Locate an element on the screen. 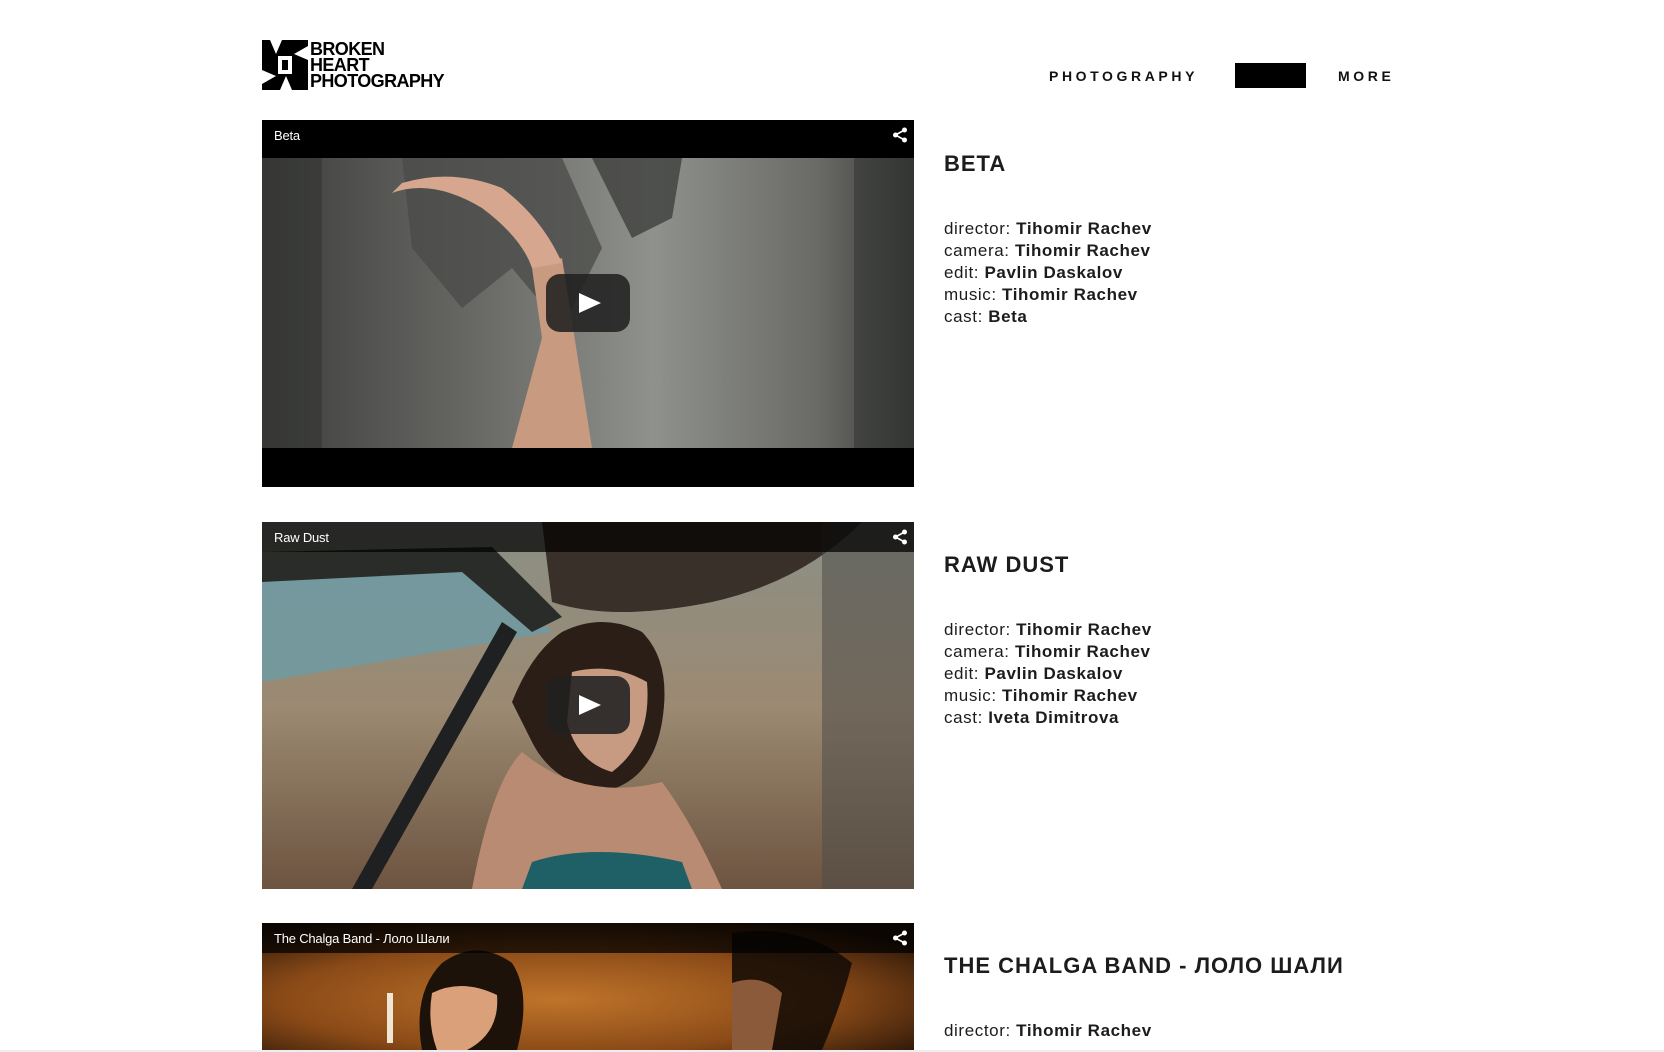 The image size is (1664, 1052). video-player-raw-dust: Raw Dust is located at coordinates (588, 705).